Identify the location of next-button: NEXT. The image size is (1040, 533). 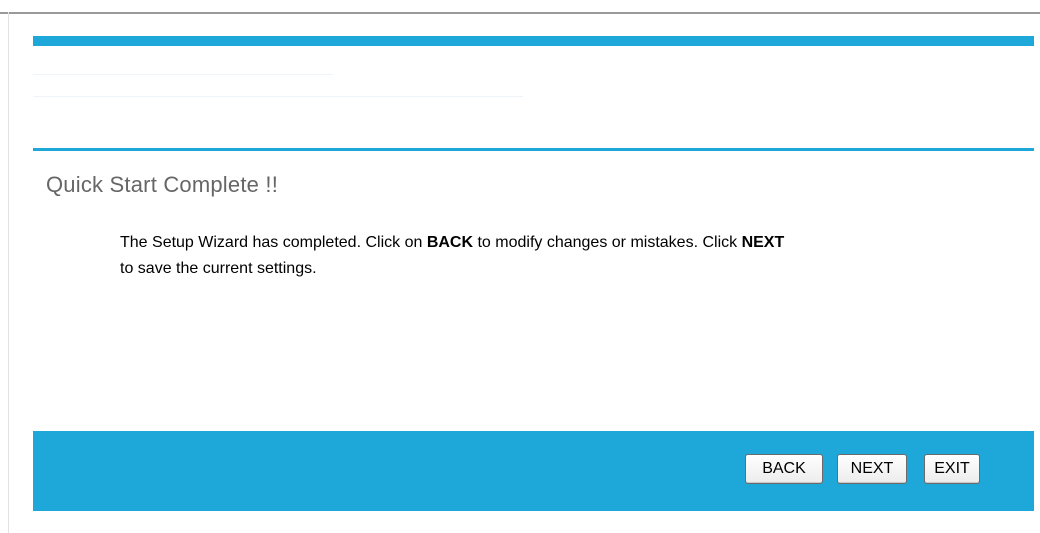
(872, 469).